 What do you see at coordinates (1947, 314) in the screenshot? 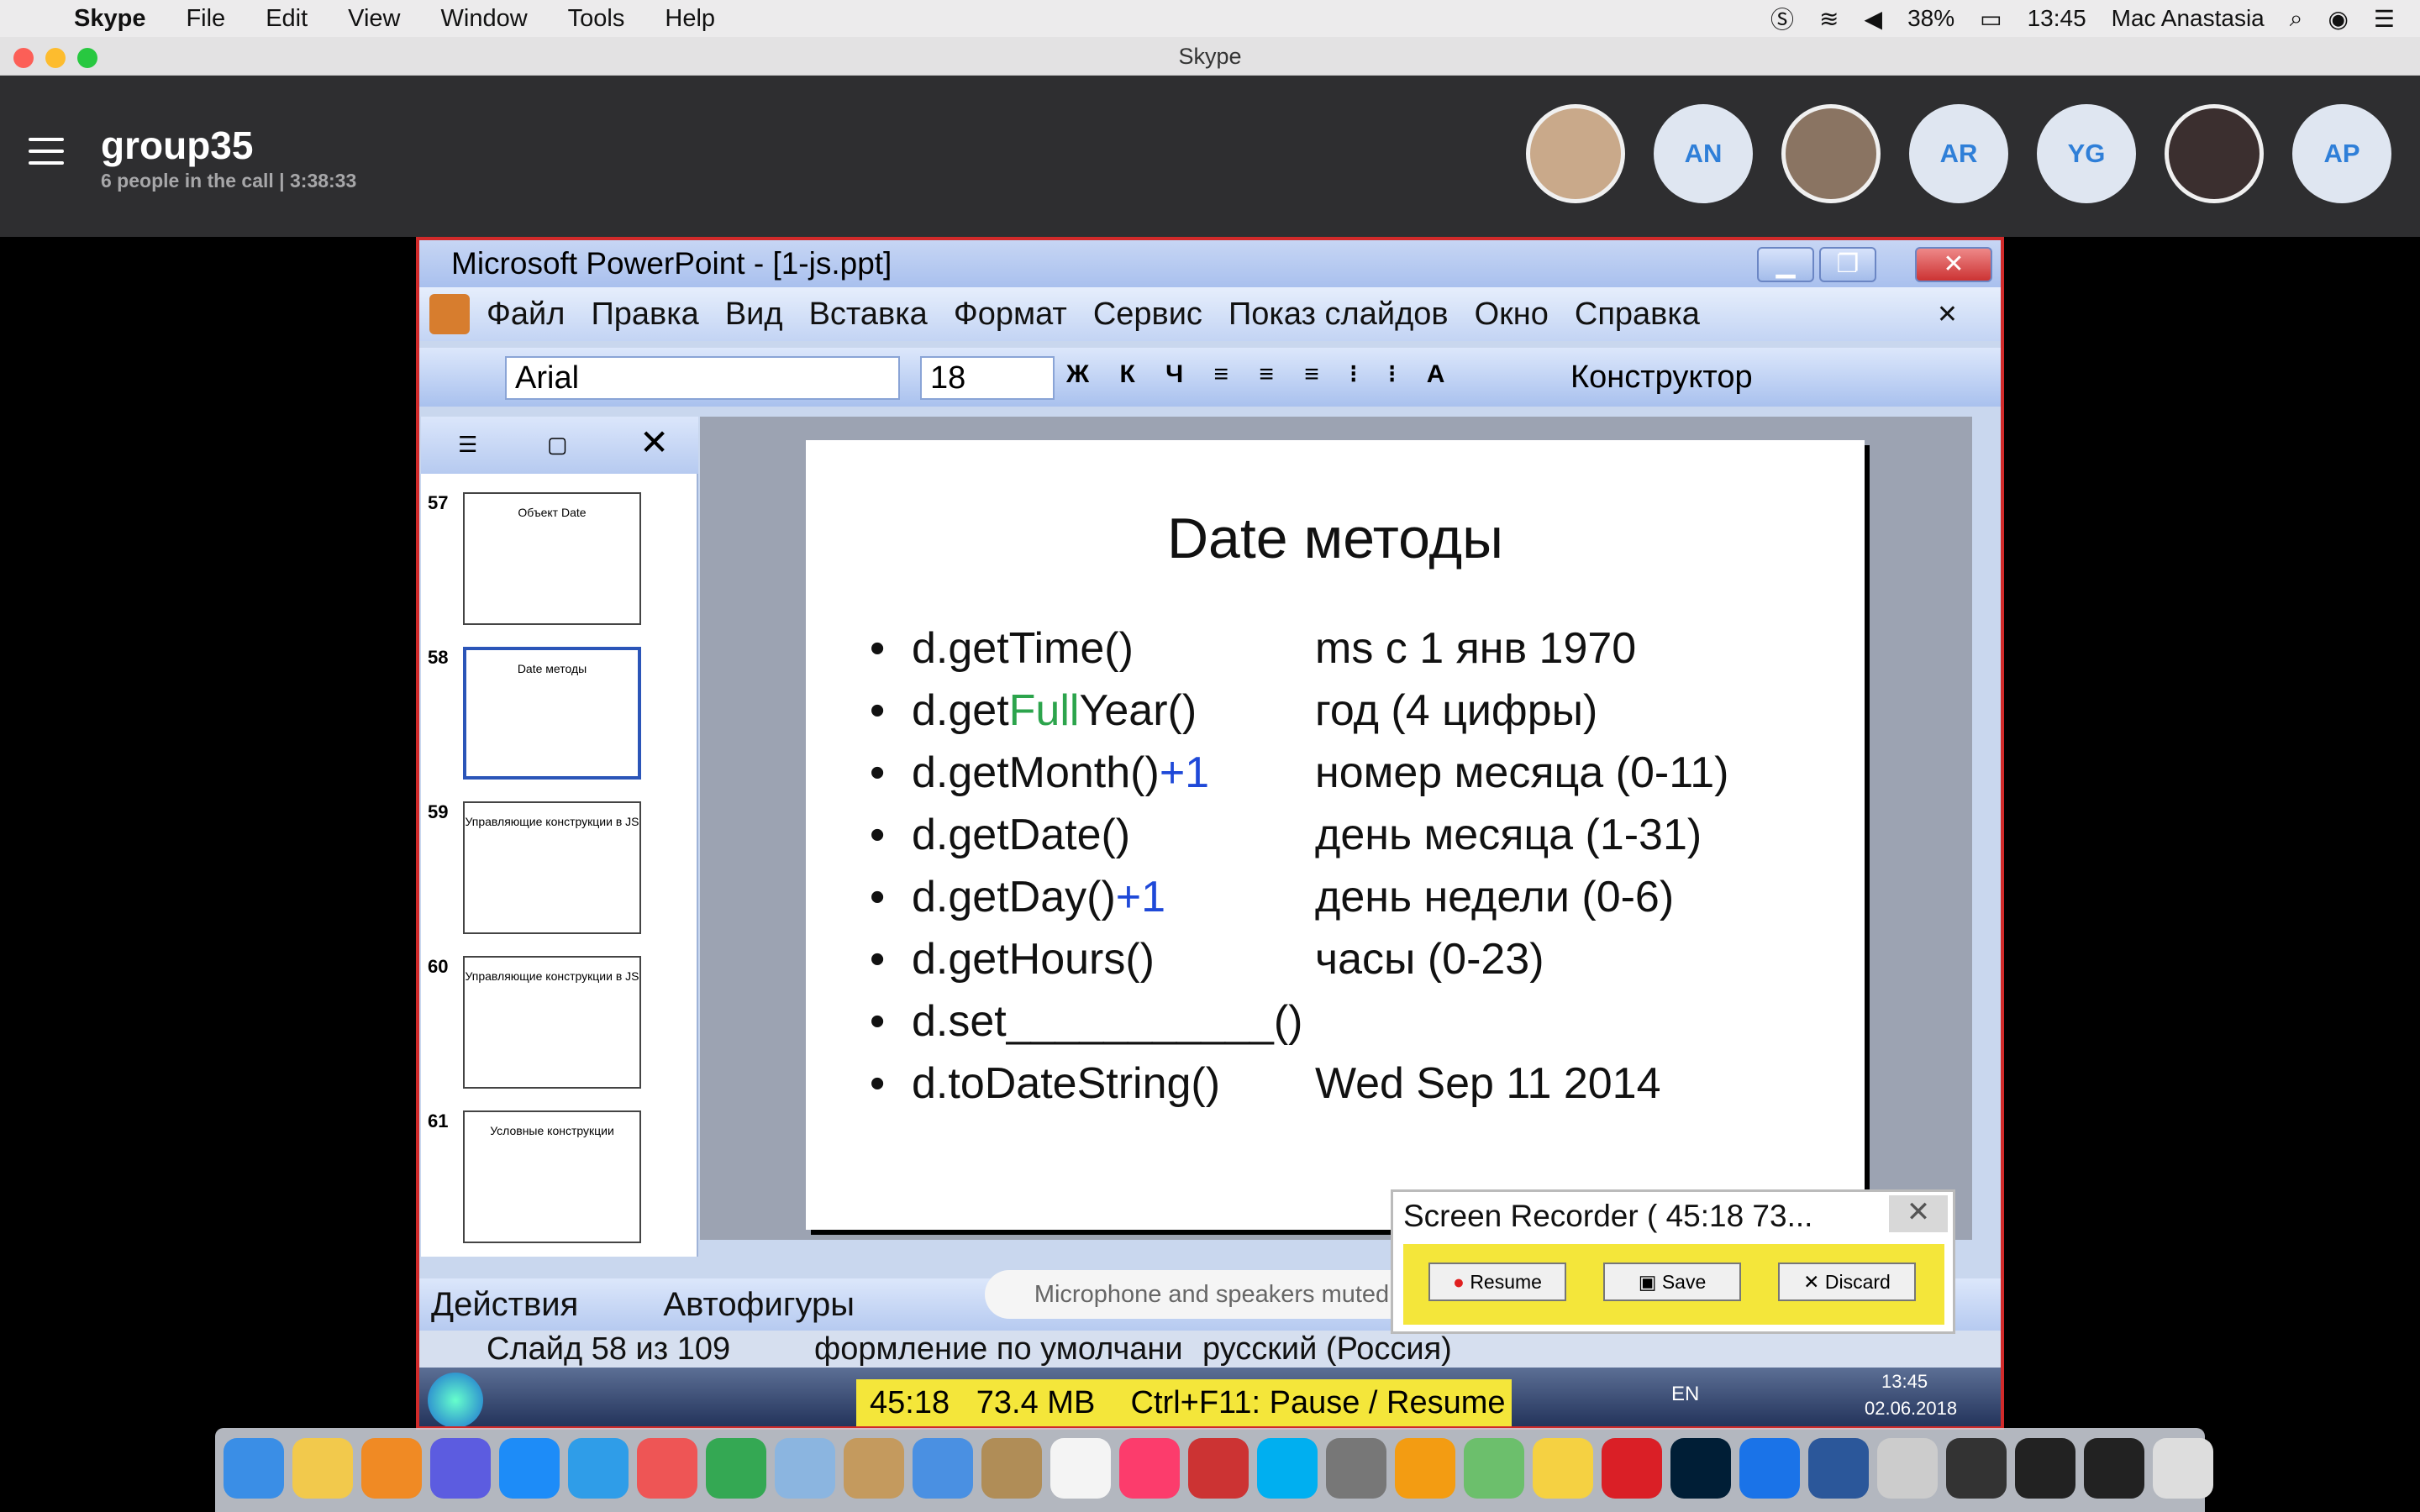
I see `pp-doc-close-icon: ✕` at bounding box center [1947, 314].